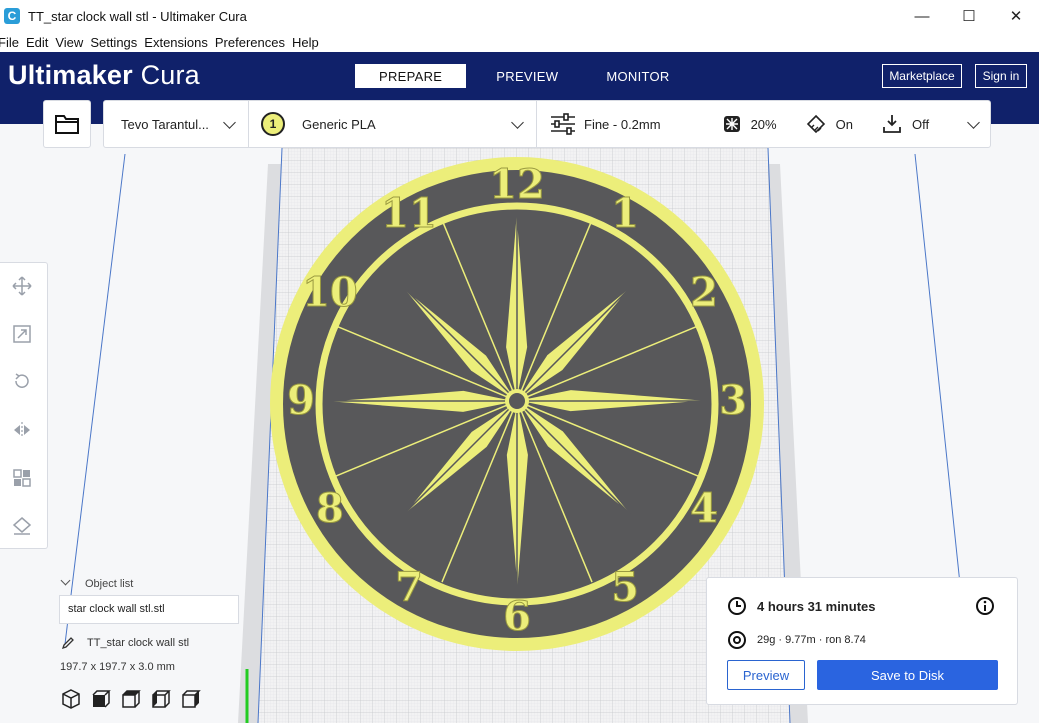  I want to click on move-tool-icon, so click(22, 286).